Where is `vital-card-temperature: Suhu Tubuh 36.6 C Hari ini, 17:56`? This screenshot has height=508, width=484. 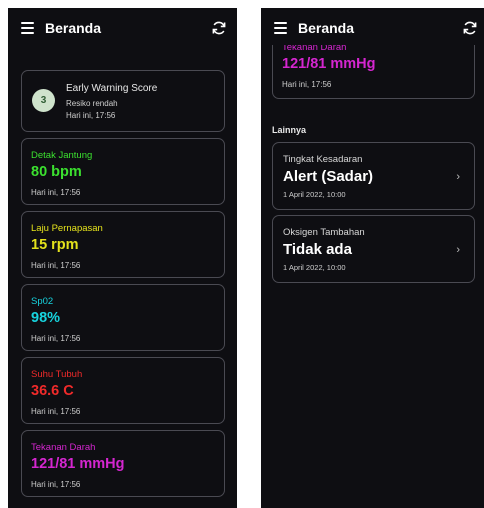
vital-card-temperature: Suhu Tubuh 36.6 C Hari ini, 17:56 is located at coordinates (123, 390).